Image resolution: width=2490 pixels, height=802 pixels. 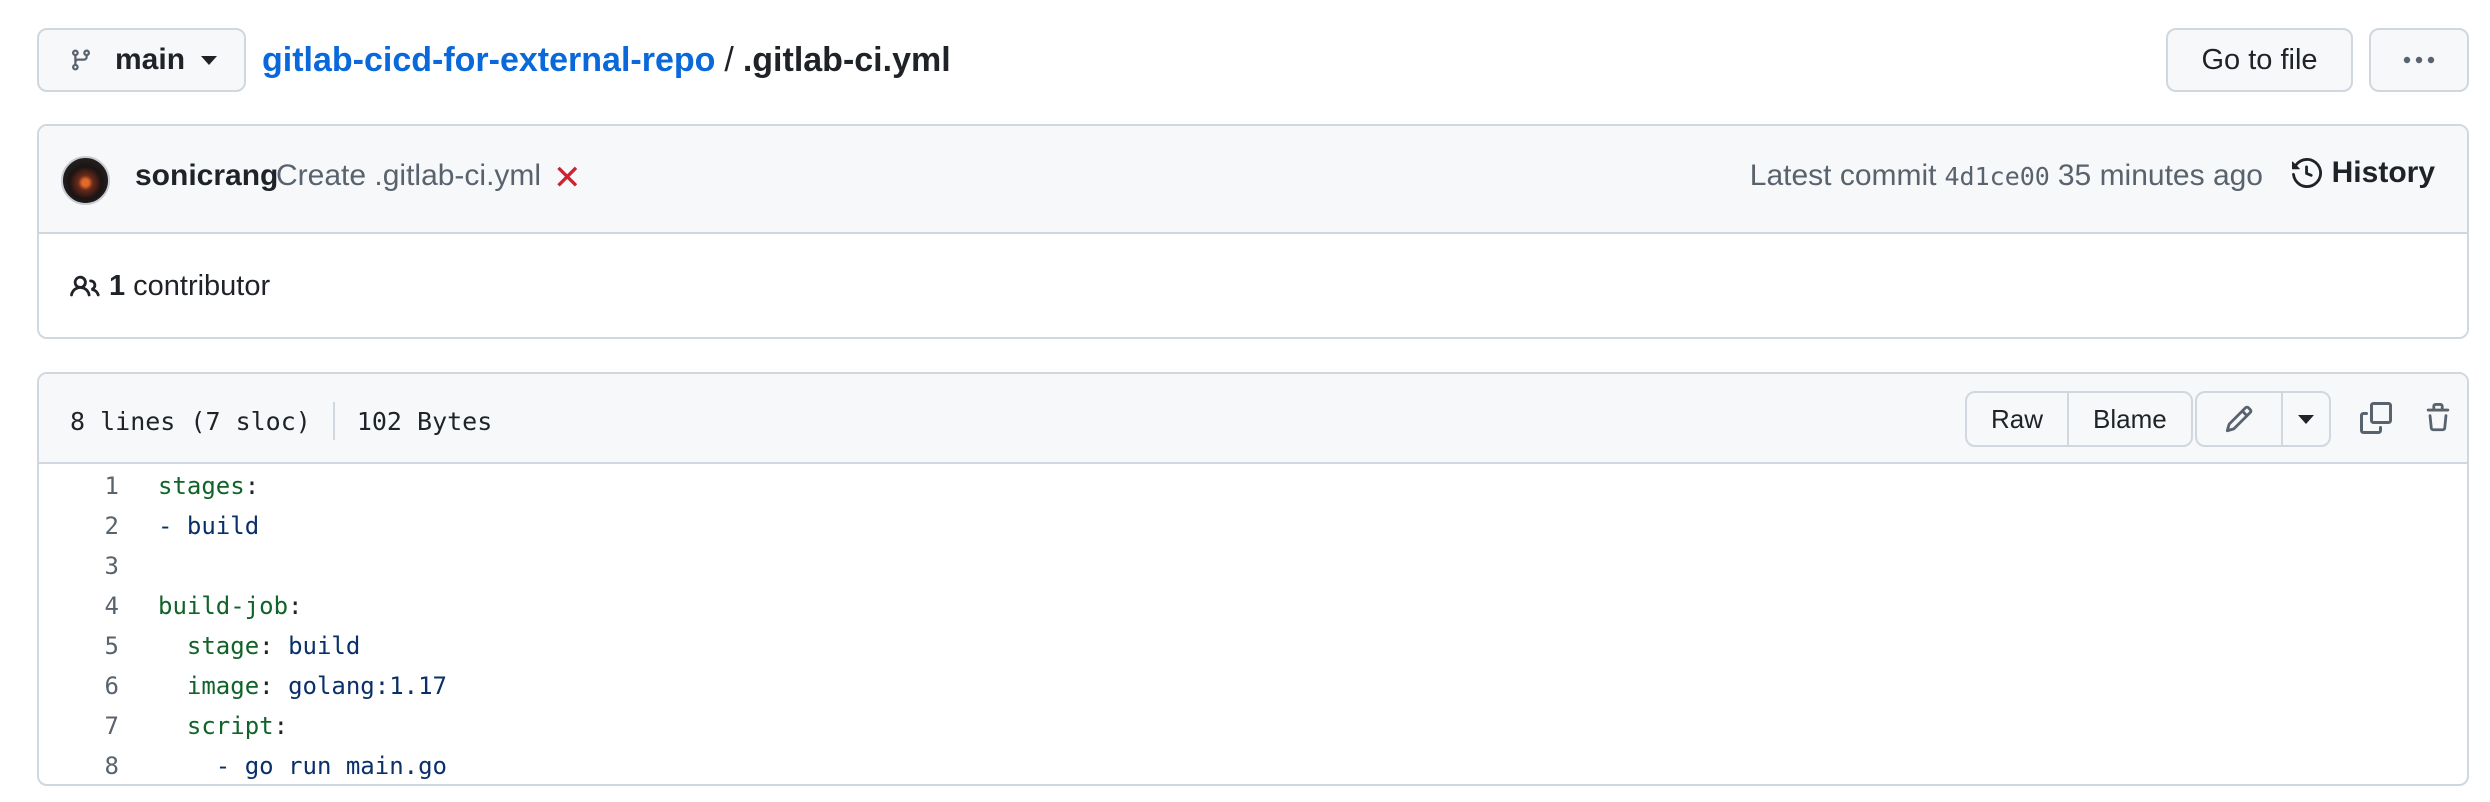 What do you see at coordinates (1843, 175) in the screenshot?
I see `latest-commit-label: Latest commit` at bounding box center [1843, 175].